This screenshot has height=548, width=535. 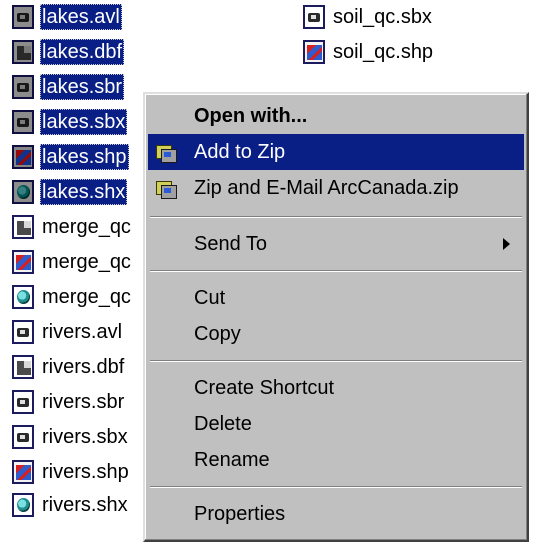 I want to click on file-item: soil_qc.sbx, so click(x=368, y=17).